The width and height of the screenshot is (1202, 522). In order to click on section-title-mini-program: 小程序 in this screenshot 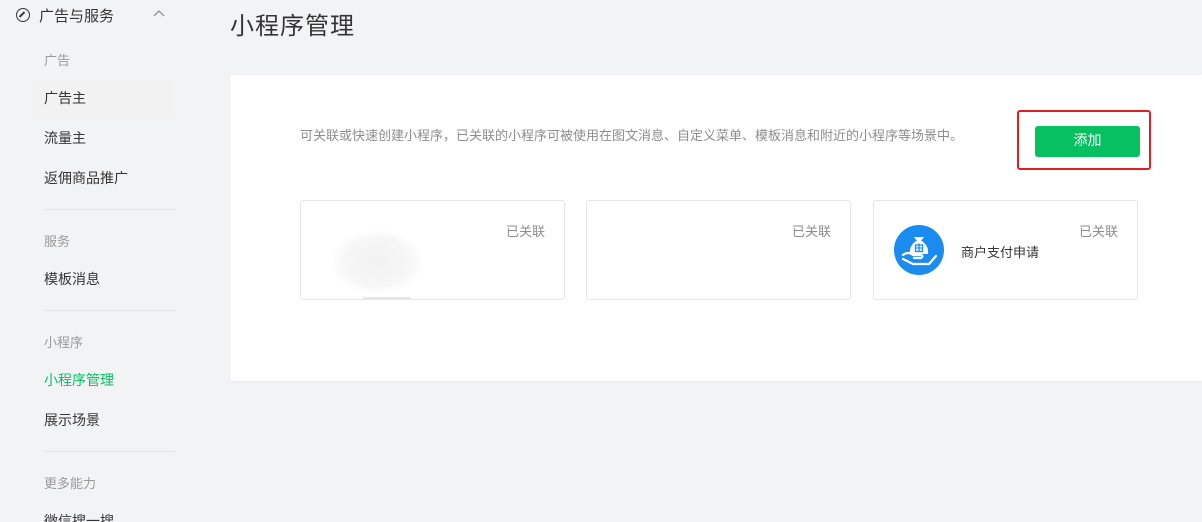, I will do `click(64, 343)`.